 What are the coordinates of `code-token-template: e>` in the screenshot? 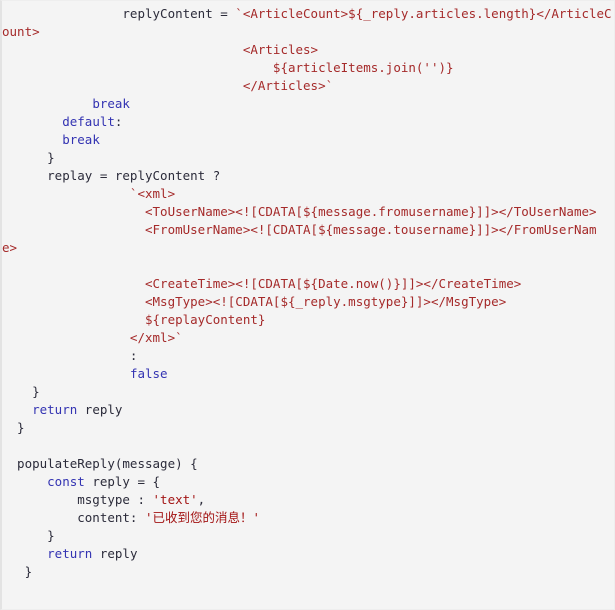 It's located at (10, 247).